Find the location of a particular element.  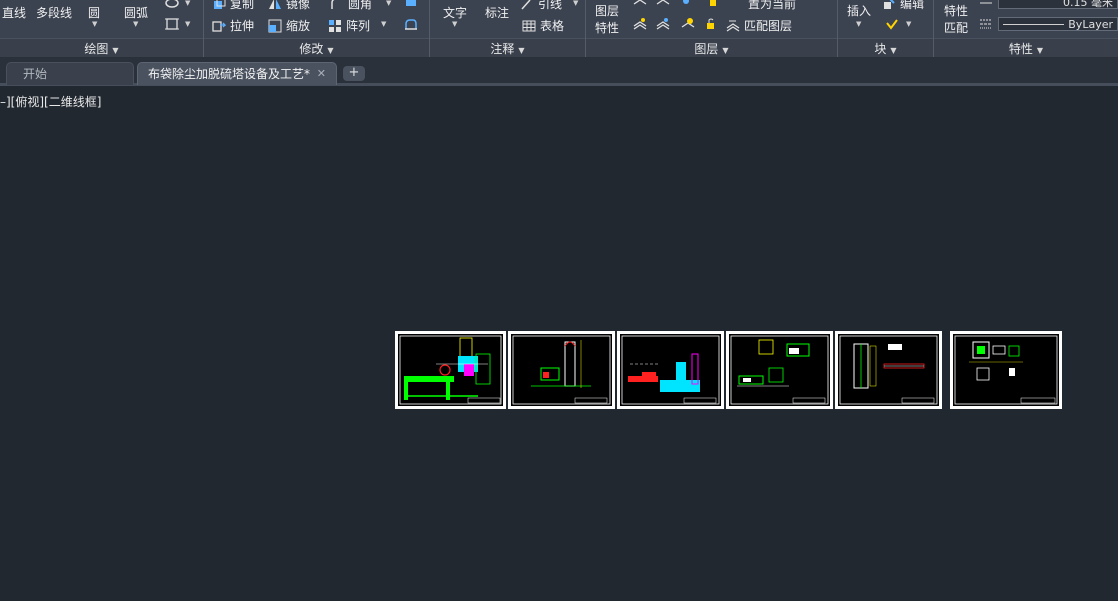

leader-label: 引线 is located at coordinates (550, 5).